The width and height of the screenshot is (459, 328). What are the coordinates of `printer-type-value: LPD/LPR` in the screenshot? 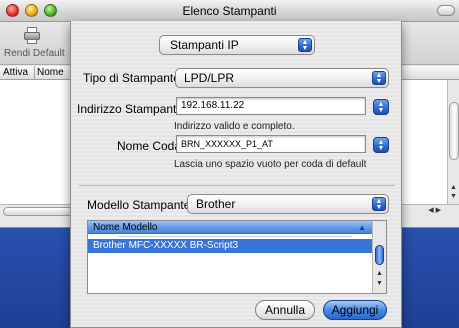 It's located at (209, 78).